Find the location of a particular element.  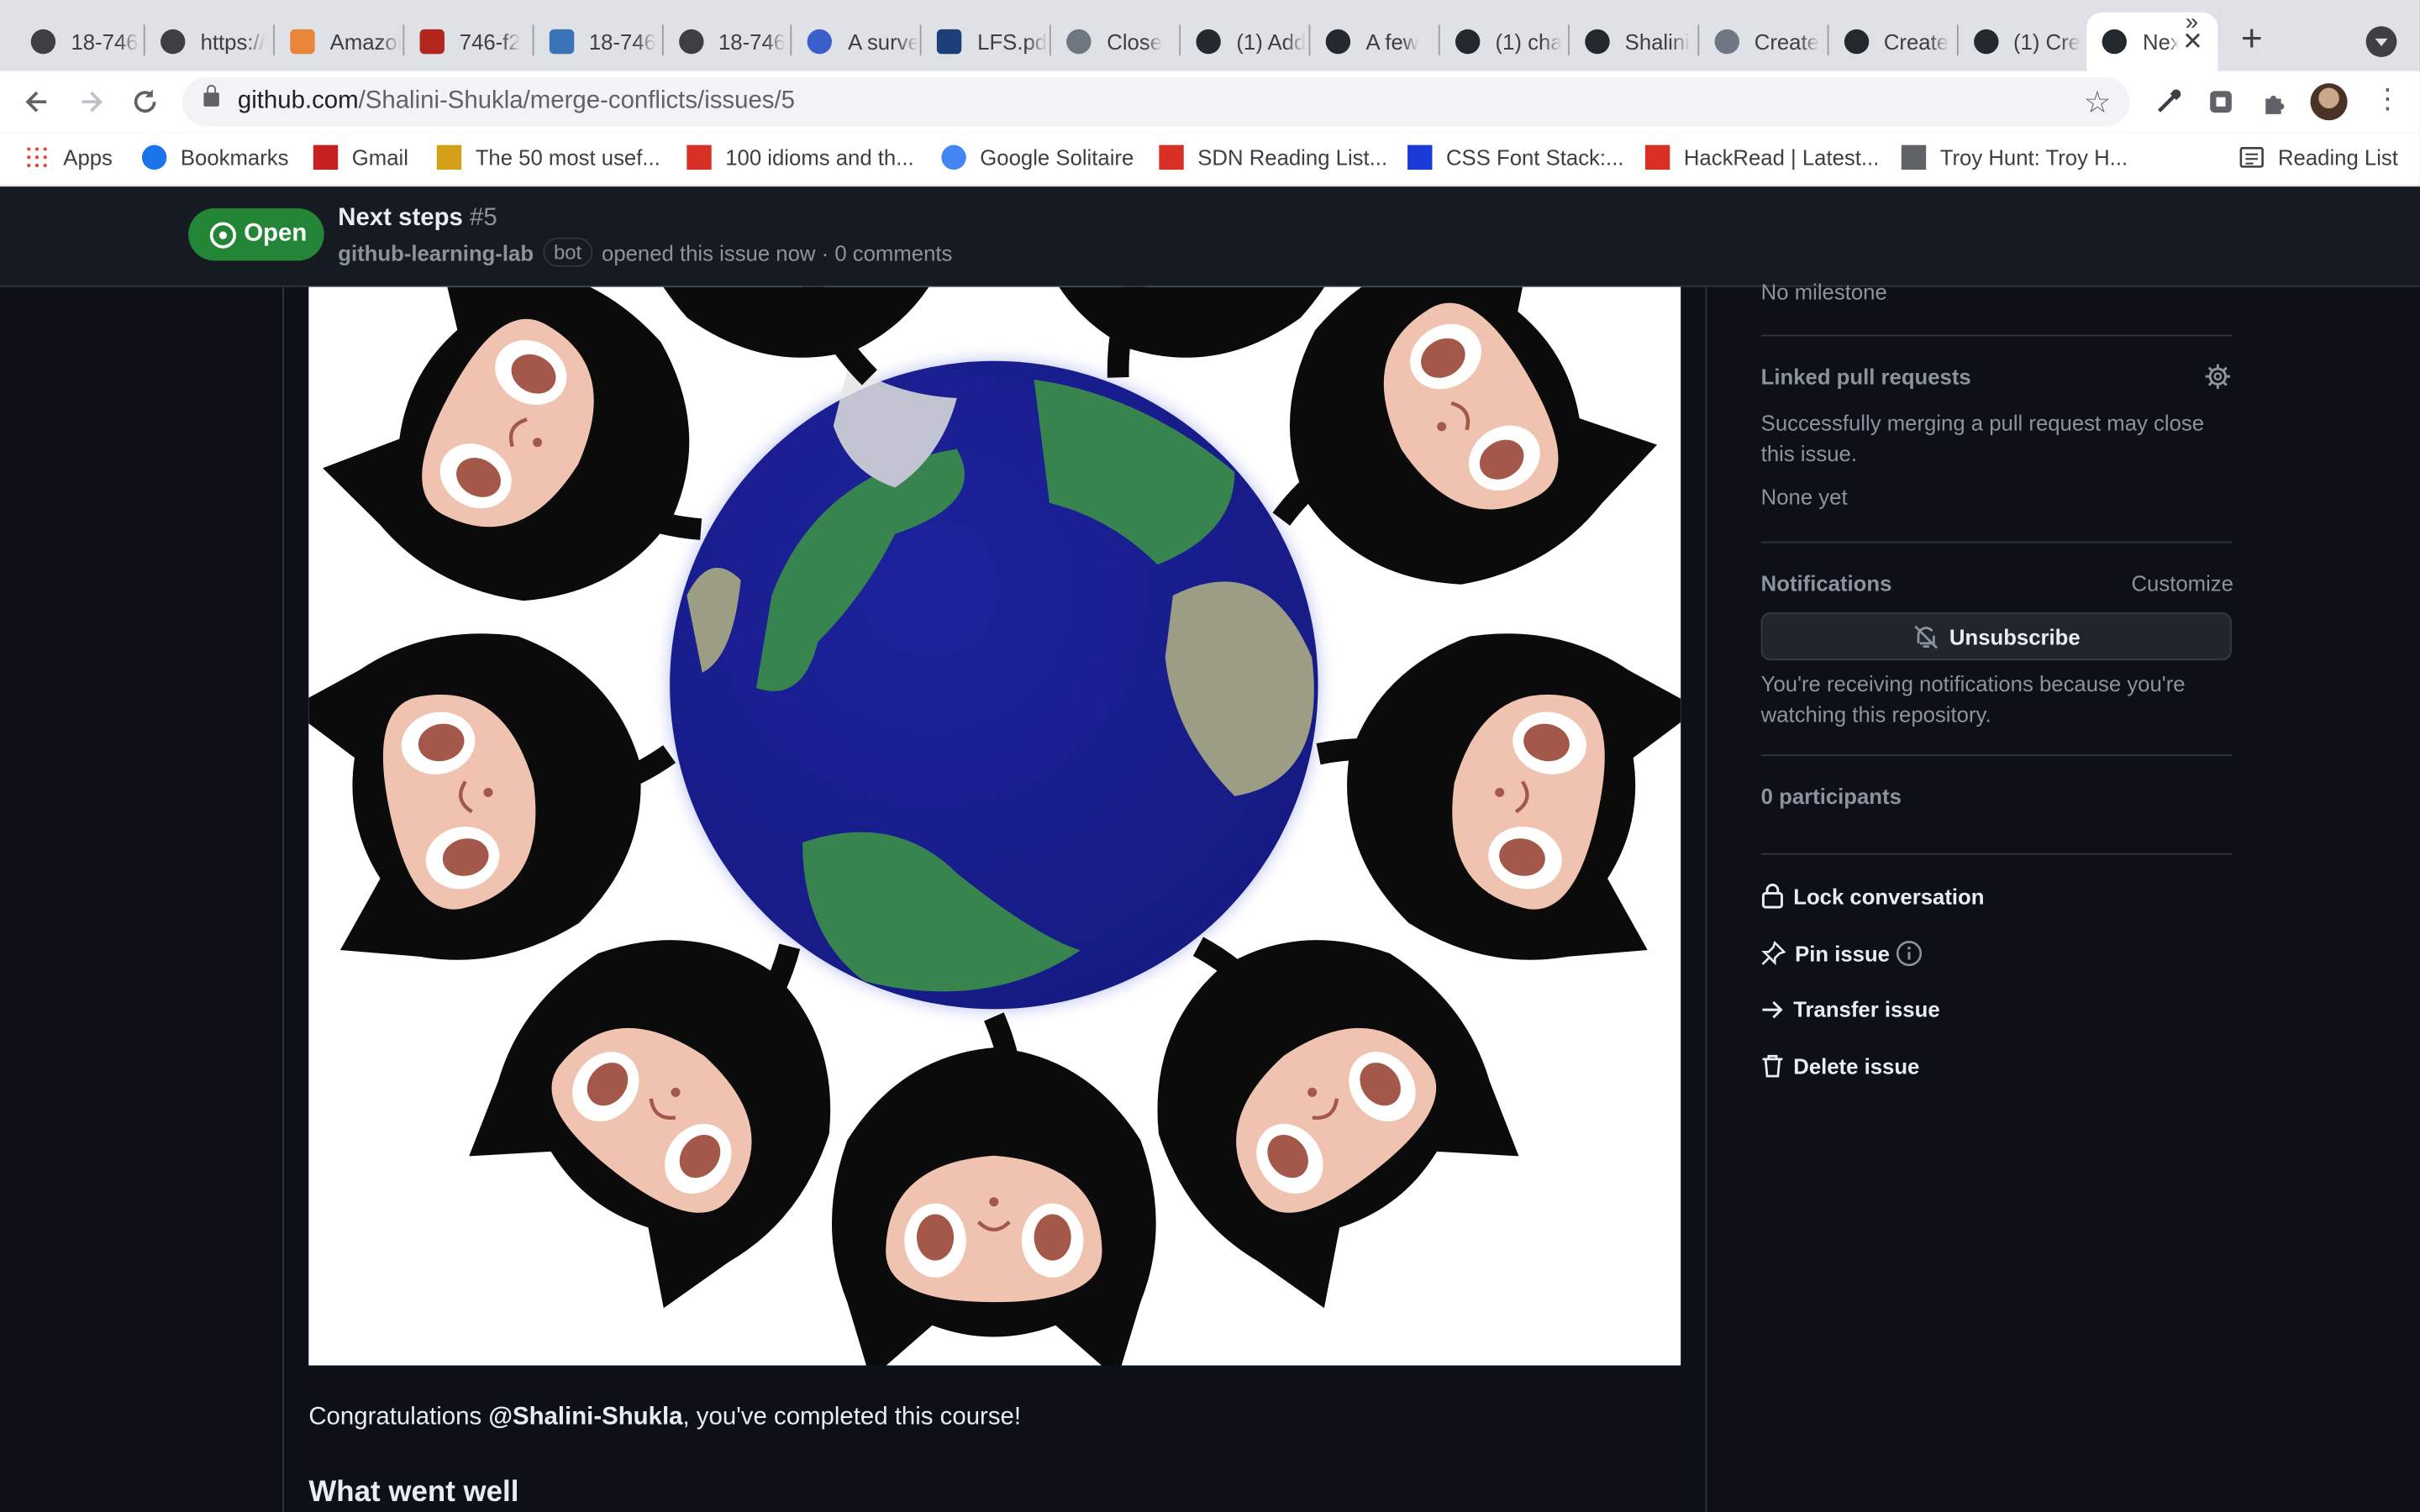

issue-state-label: Open is located at coordinates (276, 233).